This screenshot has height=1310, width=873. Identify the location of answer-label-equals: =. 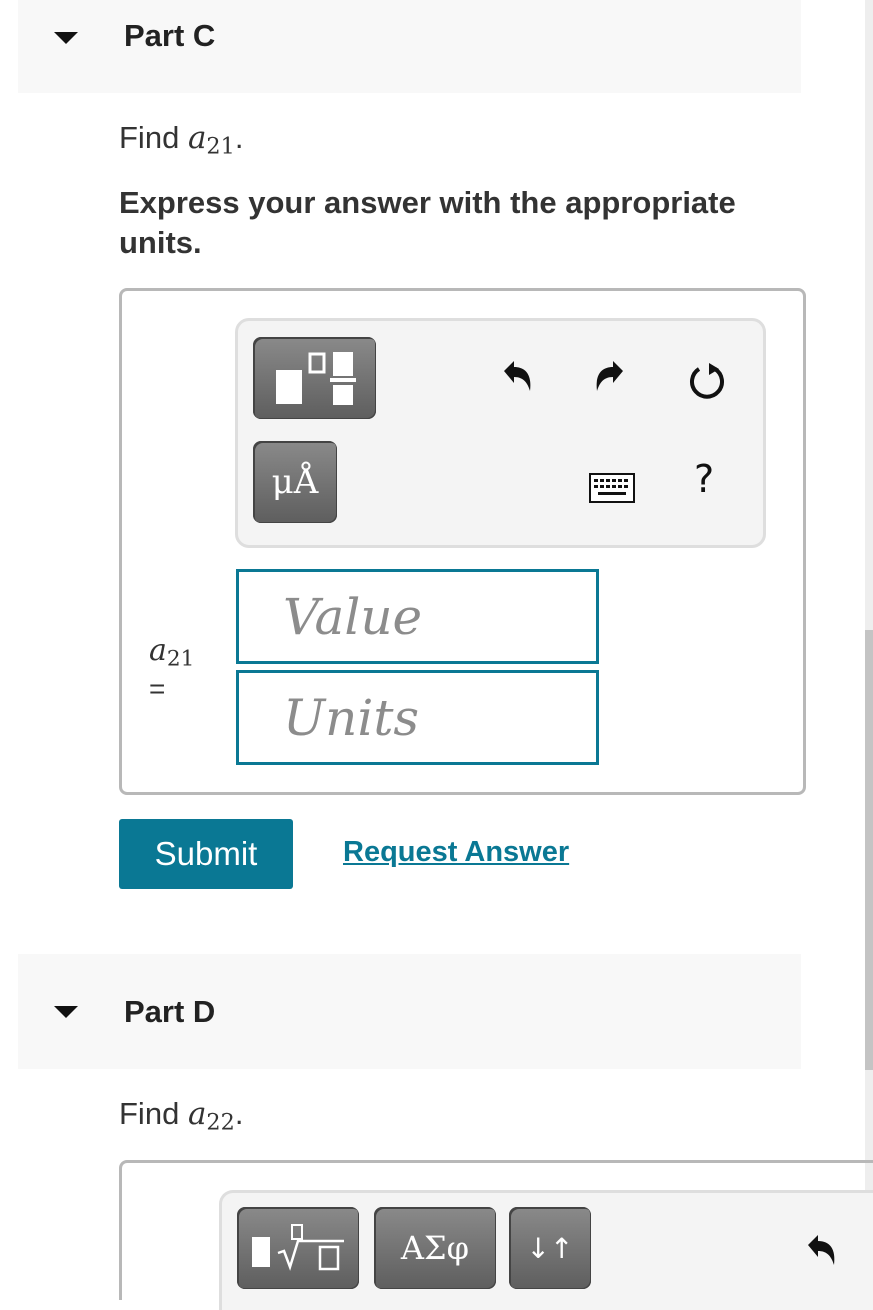
(157, 688).